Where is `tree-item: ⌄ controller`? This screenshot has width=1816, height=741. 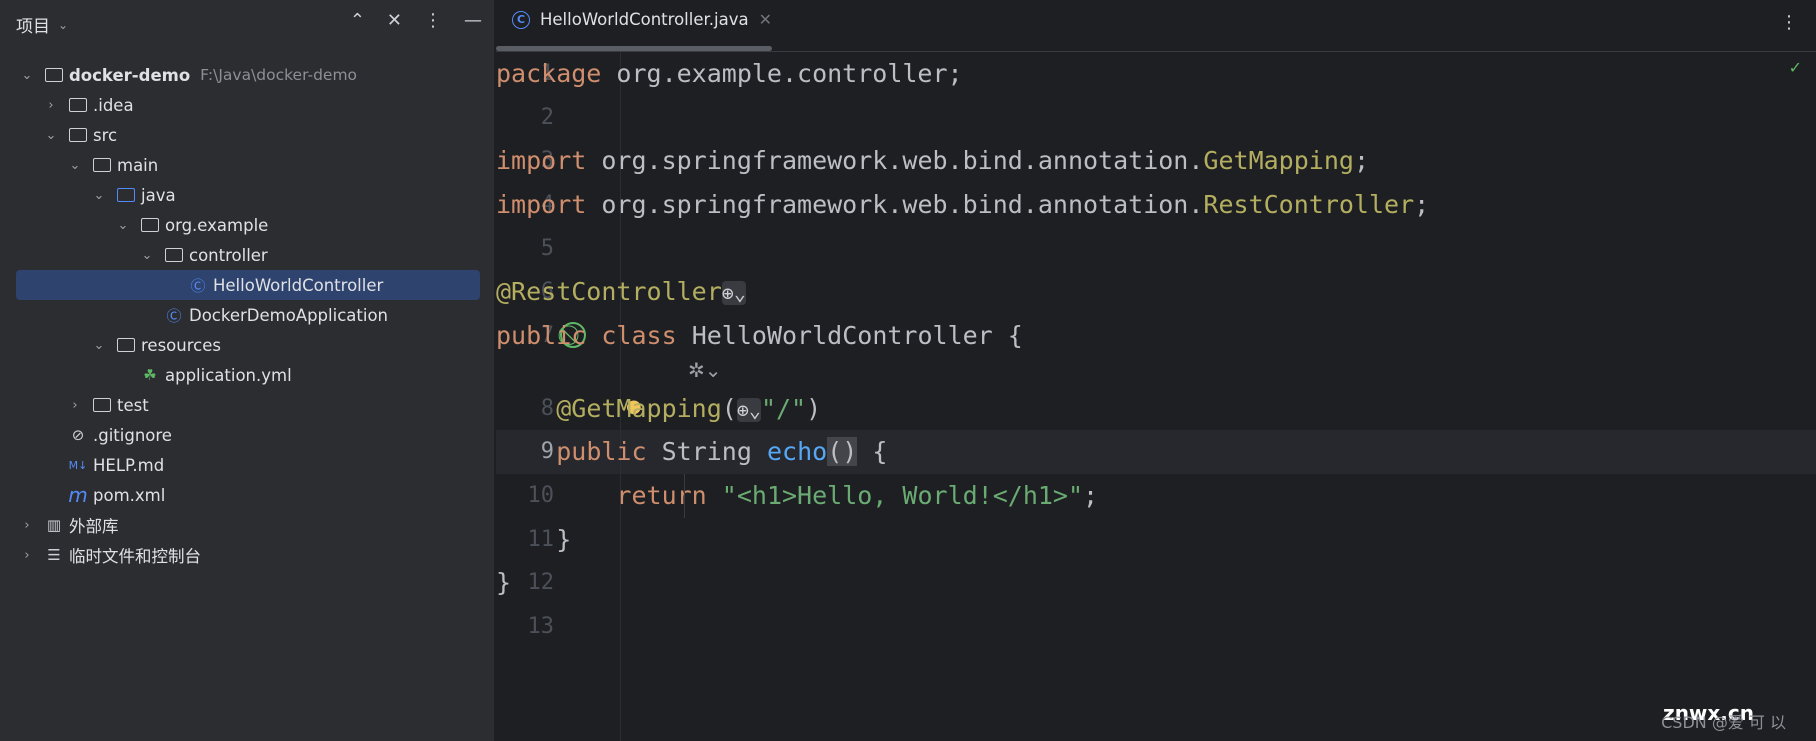 tree-item: ⌄ controller is located at coordinates (240, 255).